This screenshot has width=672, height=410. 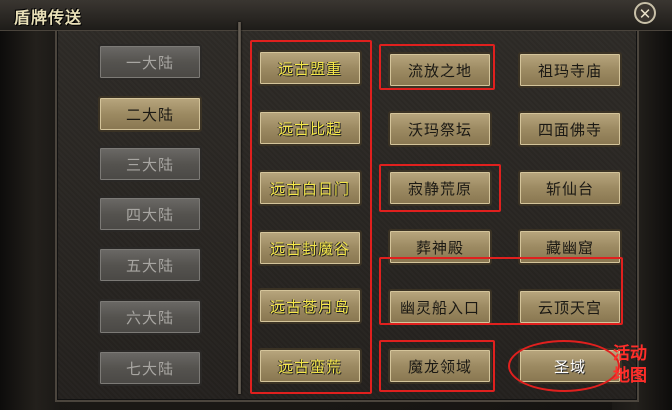 I want to click on map-button-event: 圣域, so click(x=570, y=366).